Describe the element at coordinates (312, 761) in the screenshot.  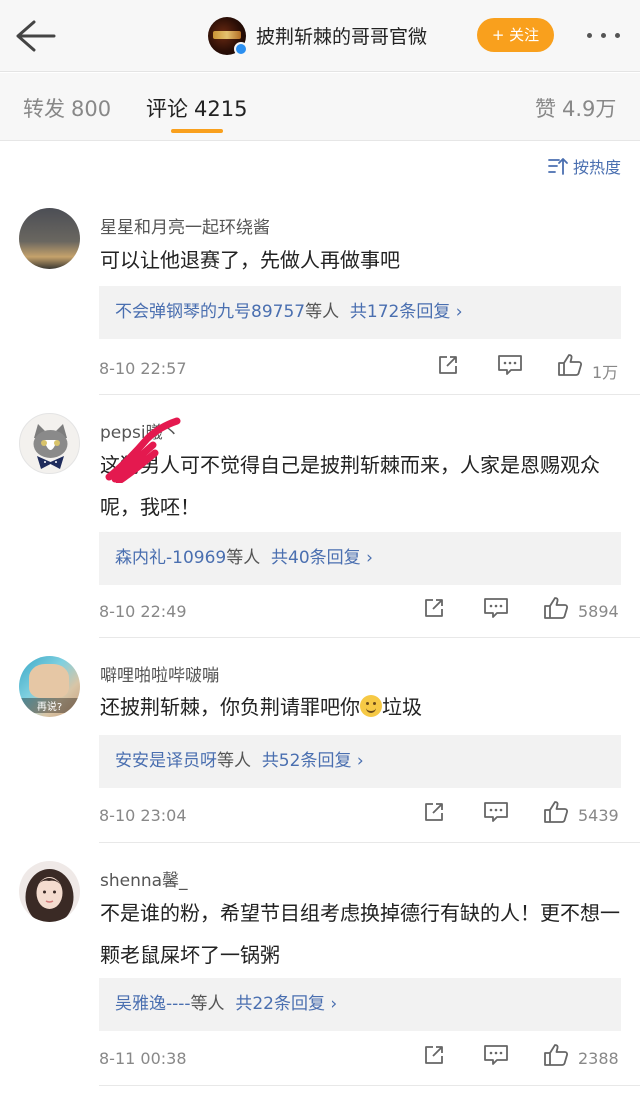
I see `reply-count: 共52条回复 ›` at that location.